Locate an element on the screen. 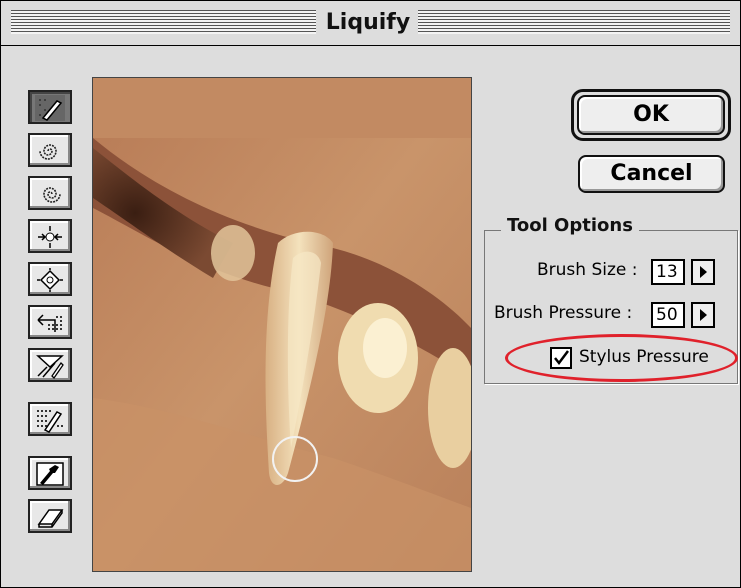 This screenshot has width=741, height=588. title-bar: Liquify is located at coordinates (370, 23).